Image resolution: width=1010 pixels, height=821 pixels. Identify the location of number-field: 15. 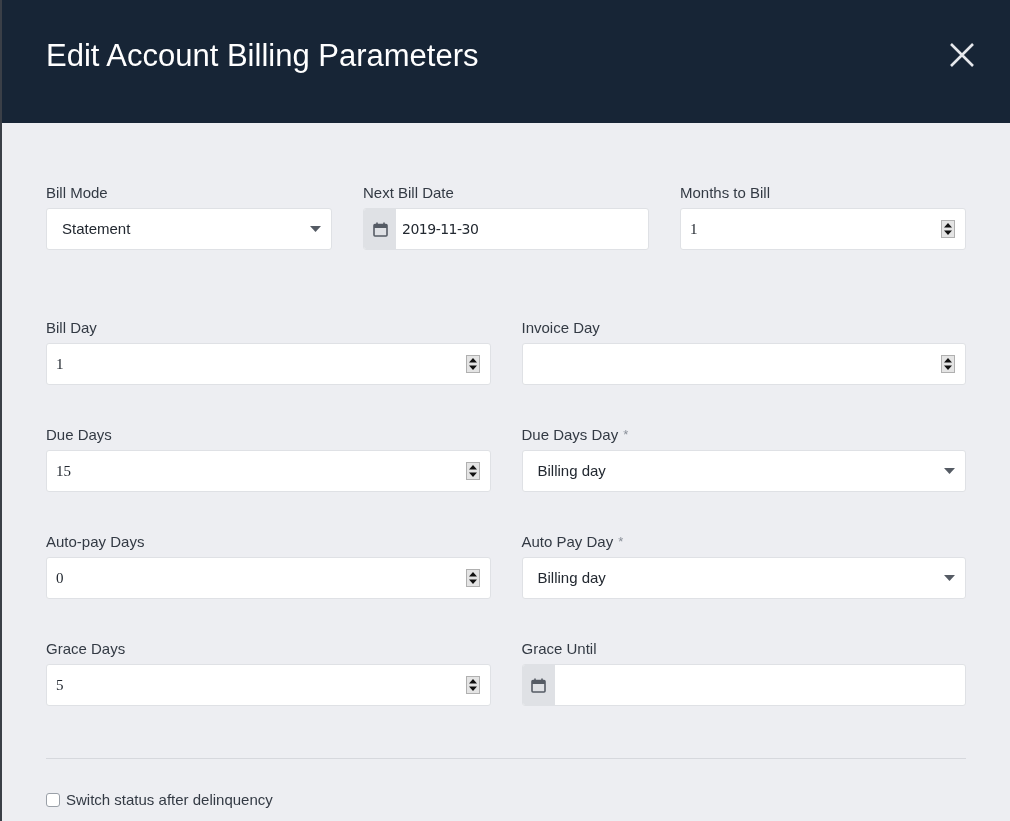
(268, 471).